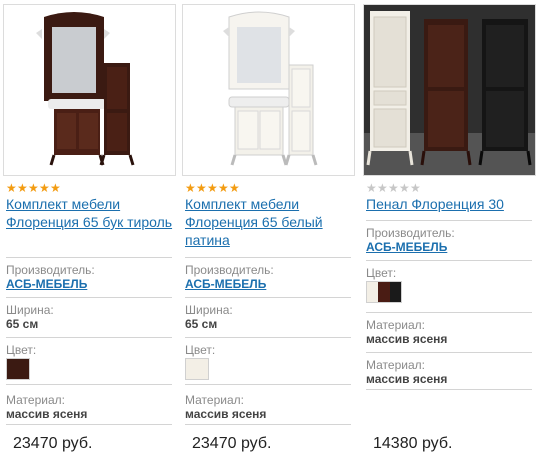  Describe the element at coordinates (413, 443) in the screenshot. I see `price: 14380 руб.` at that location.